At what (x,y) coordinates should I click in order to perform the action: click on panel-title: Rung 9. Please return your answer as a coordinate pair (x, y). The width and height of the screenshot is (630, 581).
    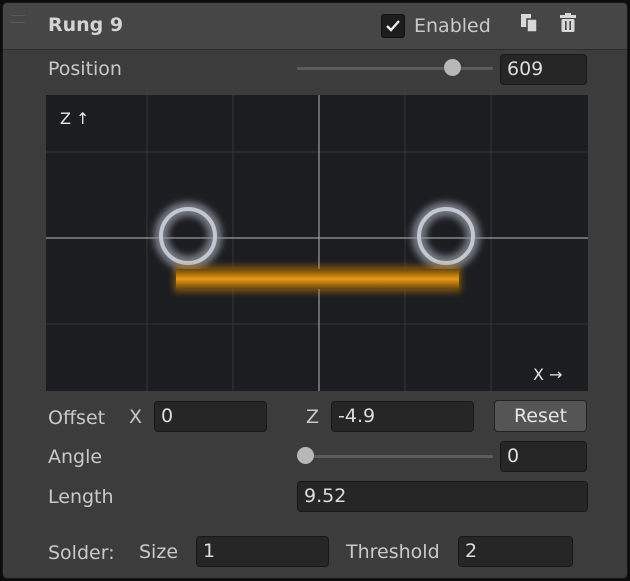
    Looking at the image, I should click on (86, 25).